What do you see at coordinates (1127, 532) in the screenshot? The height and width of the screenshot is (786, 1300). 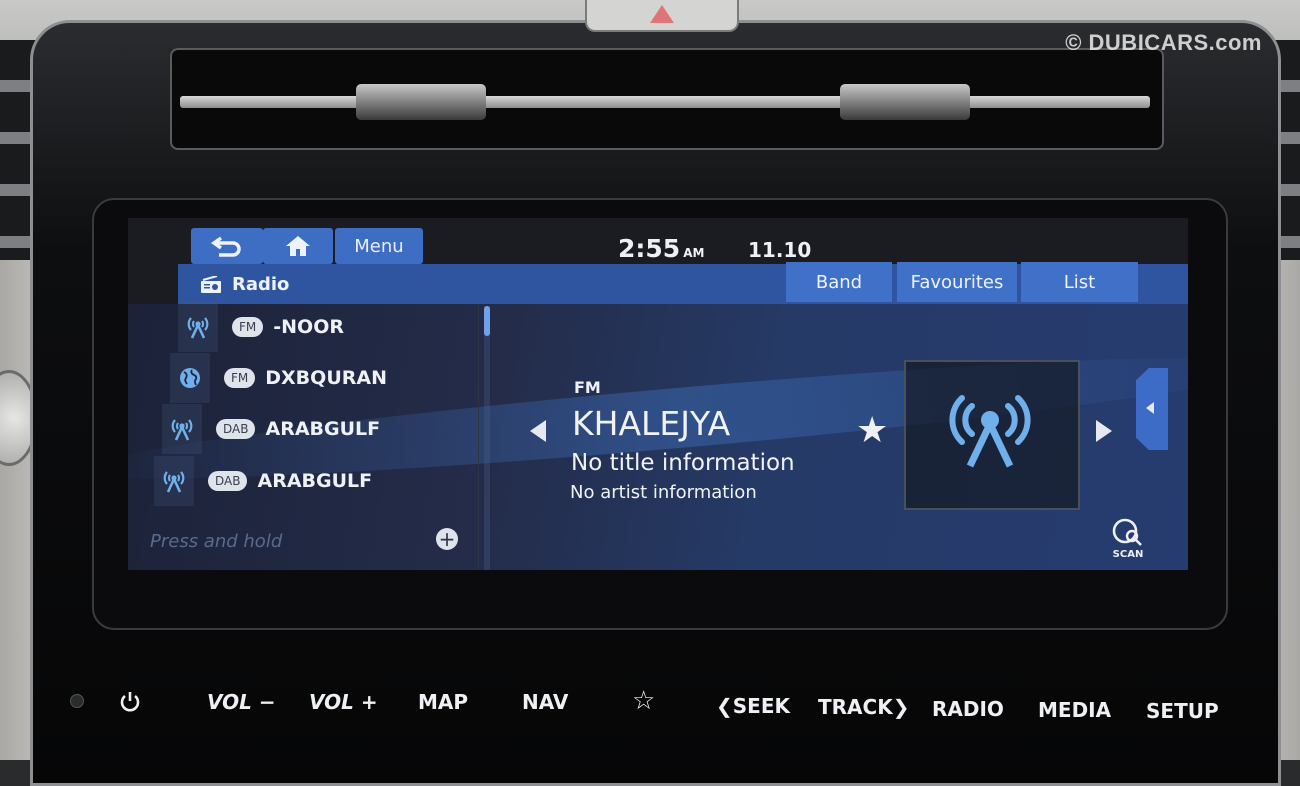 I see `scan-icon` at bounding box center [1127, 532].